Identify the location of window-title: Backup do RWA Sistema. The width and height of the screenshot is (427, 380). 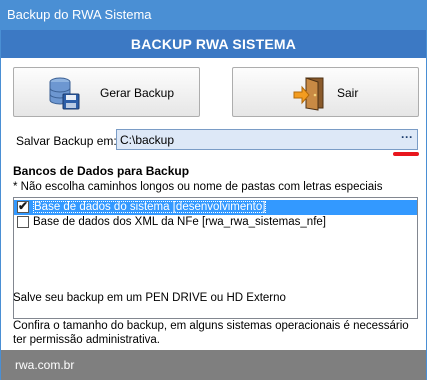
(213, 15).